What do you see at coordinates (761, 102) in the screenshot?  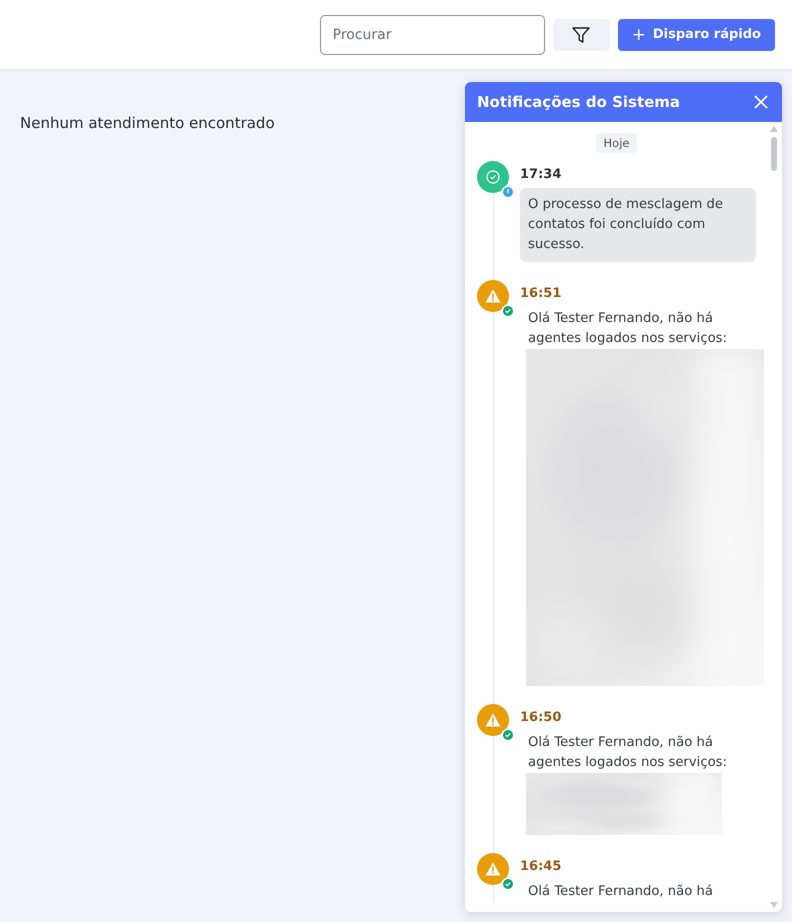 I see `close-button` at bounding box center [761, 102].